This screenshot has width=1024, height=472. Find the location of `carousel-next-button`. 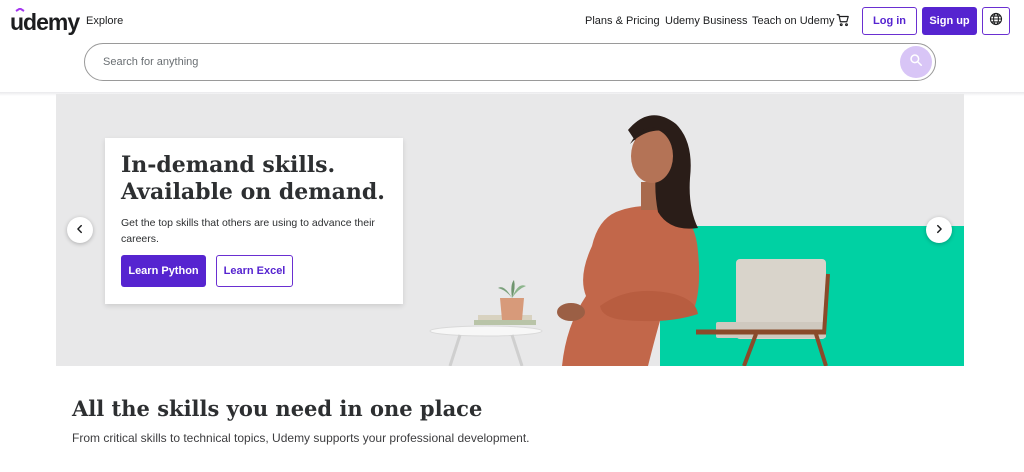

carousel-next-button is located at coordinates (939, 230).